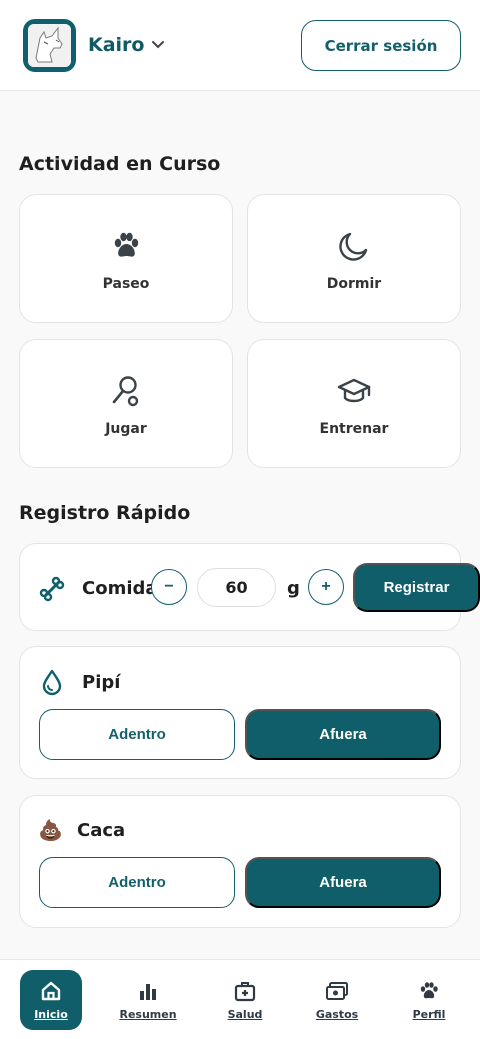 Image resolution: width=480 pixels, height=1039 pixels. What do you see at coordinates (137, 734) in the screenshot?
I see `pee-inside-button: Adentro` at bounding box center [137, 734].